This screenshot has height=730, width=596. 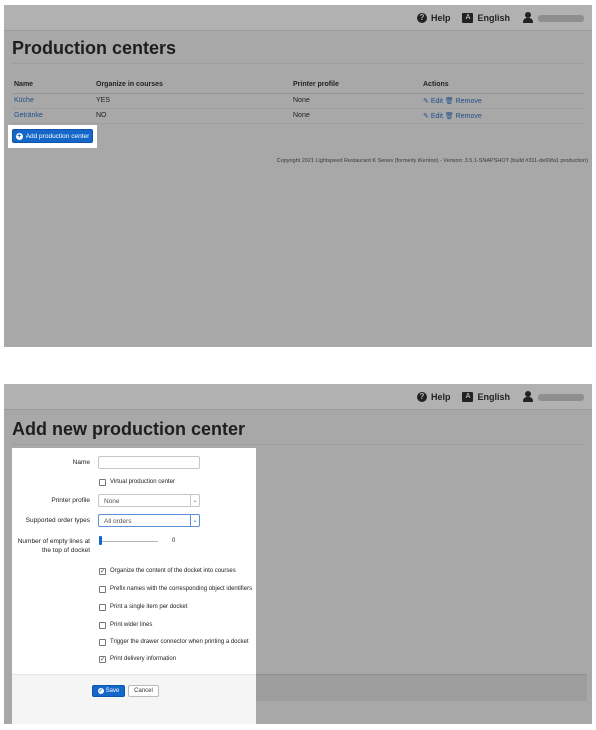 I want to click on order-types-value: All orders, so click(x=118, y=521).